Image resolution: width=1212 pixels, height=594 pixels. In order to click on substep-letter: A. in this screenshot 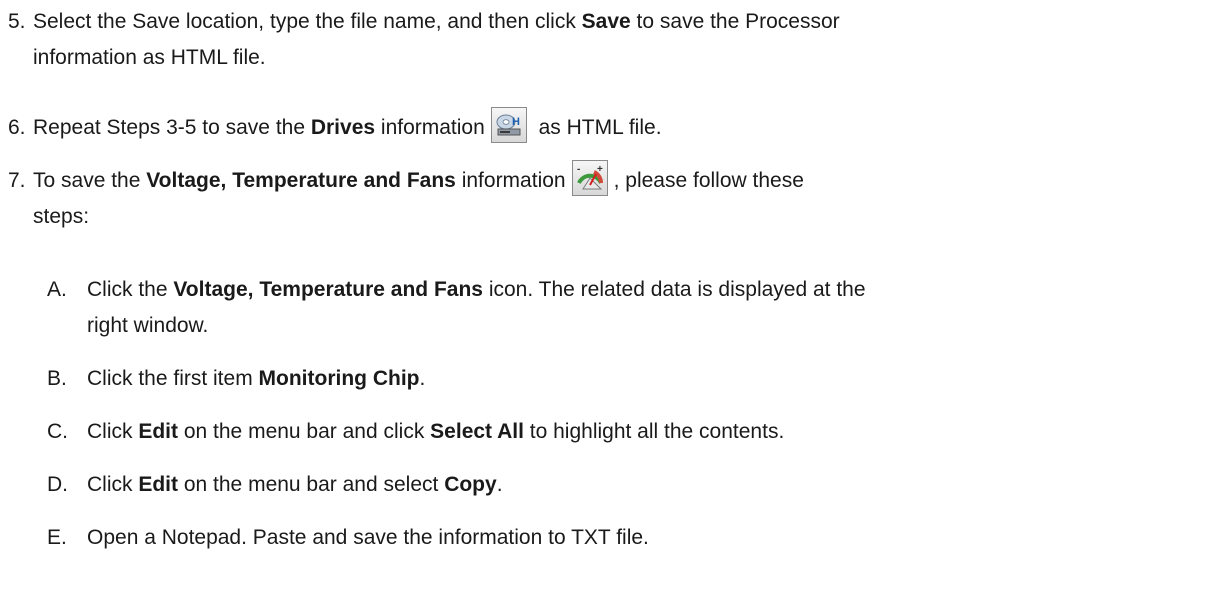, I will do `click(57, 289)`.